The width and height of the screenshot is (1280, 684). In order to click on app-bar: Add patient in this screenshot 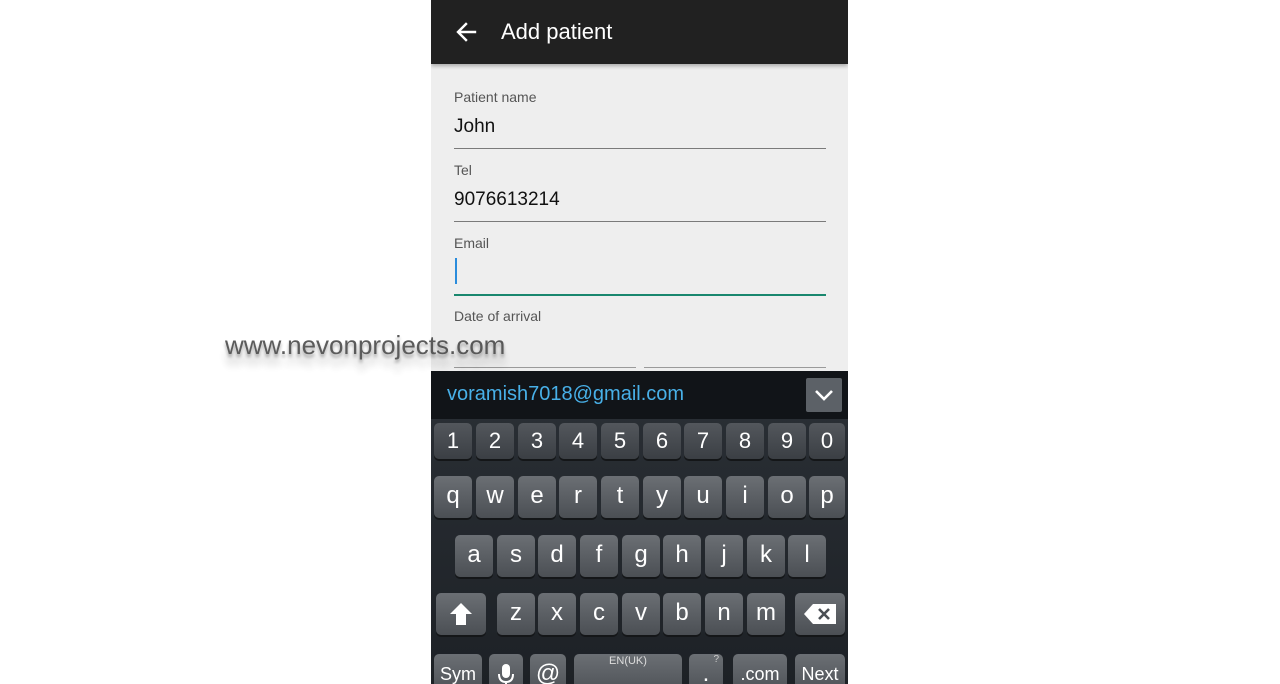, I will do `click(639, 32)`.